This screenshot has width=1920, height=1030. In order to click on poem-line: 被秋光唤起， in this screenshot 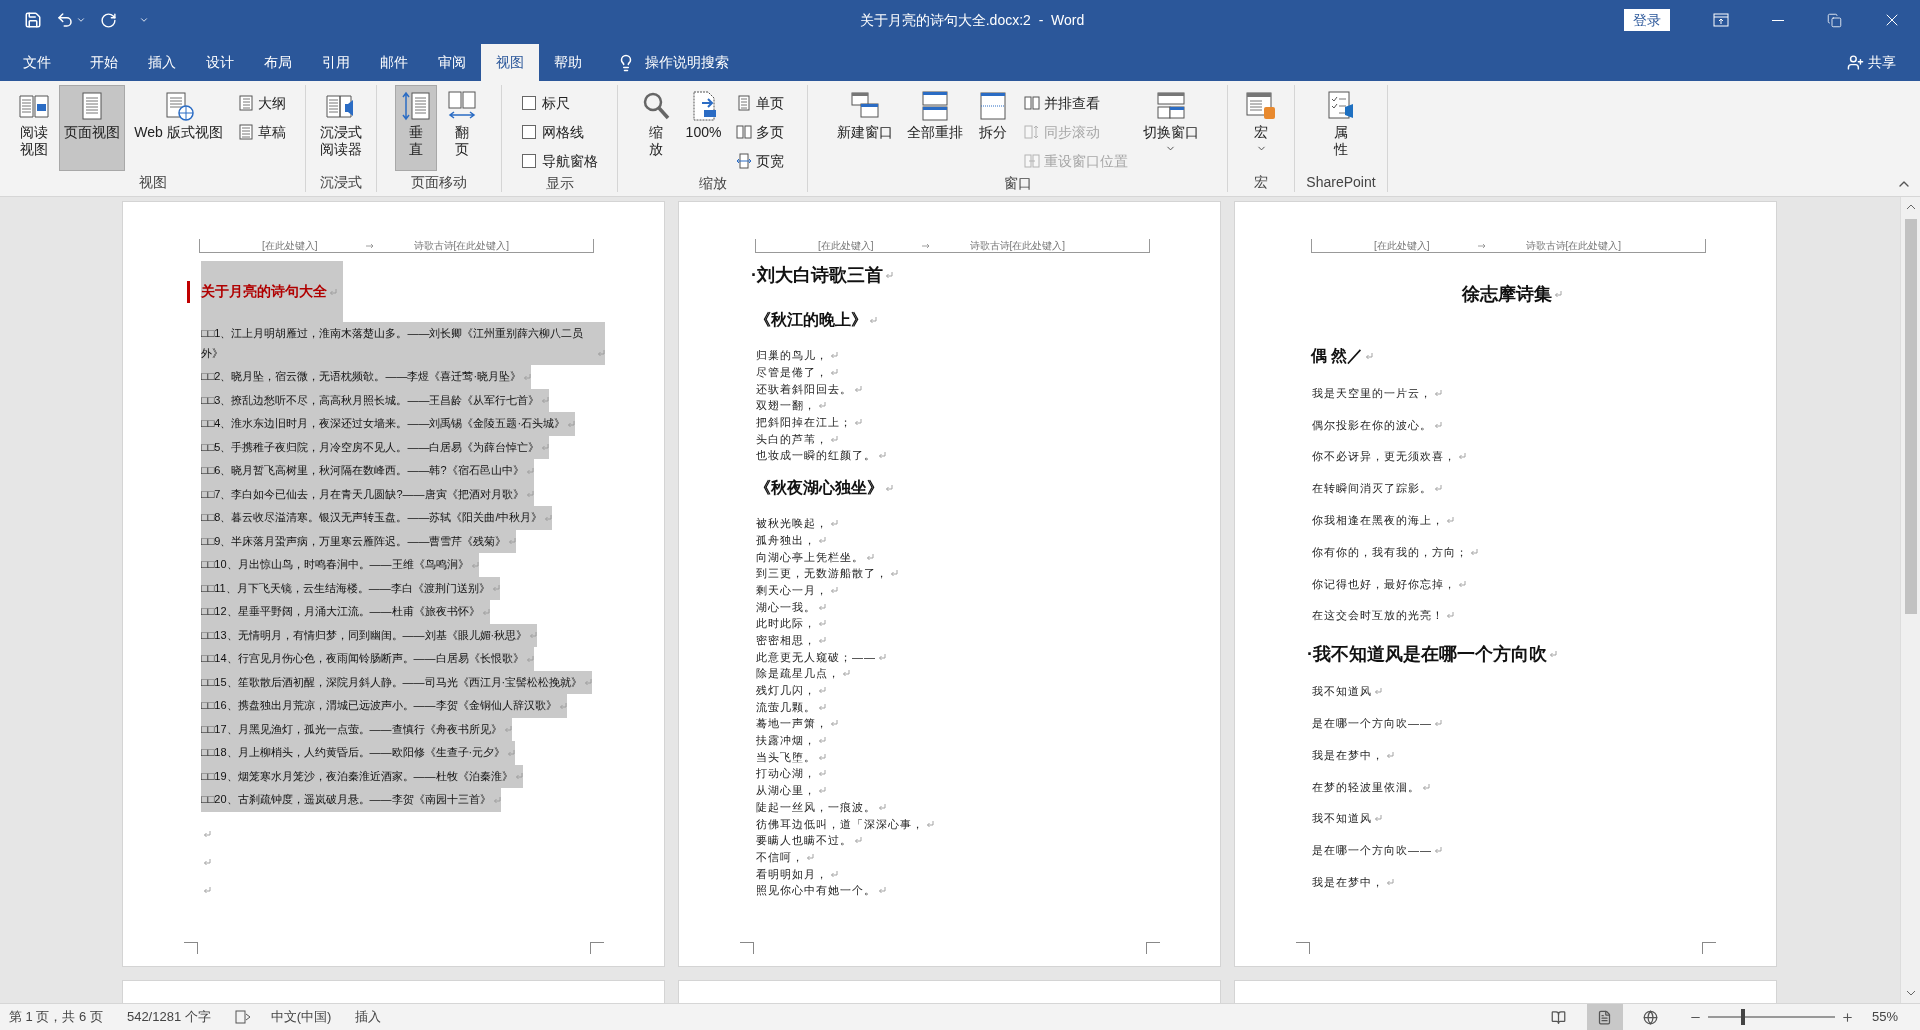, I will do `click(792, 523)`.